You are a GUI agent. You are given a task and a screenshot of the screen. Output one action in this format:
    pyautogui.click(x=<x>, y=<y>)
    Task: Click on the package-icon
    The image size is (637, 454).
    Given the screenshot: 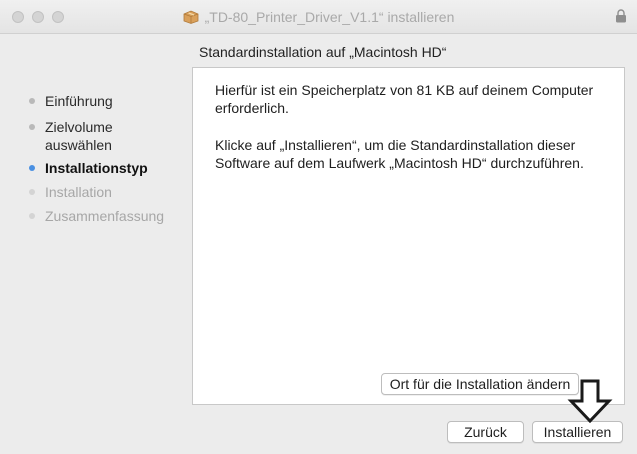 What is the action you would take?
    pyautogui.click(x=191, y=17)
    